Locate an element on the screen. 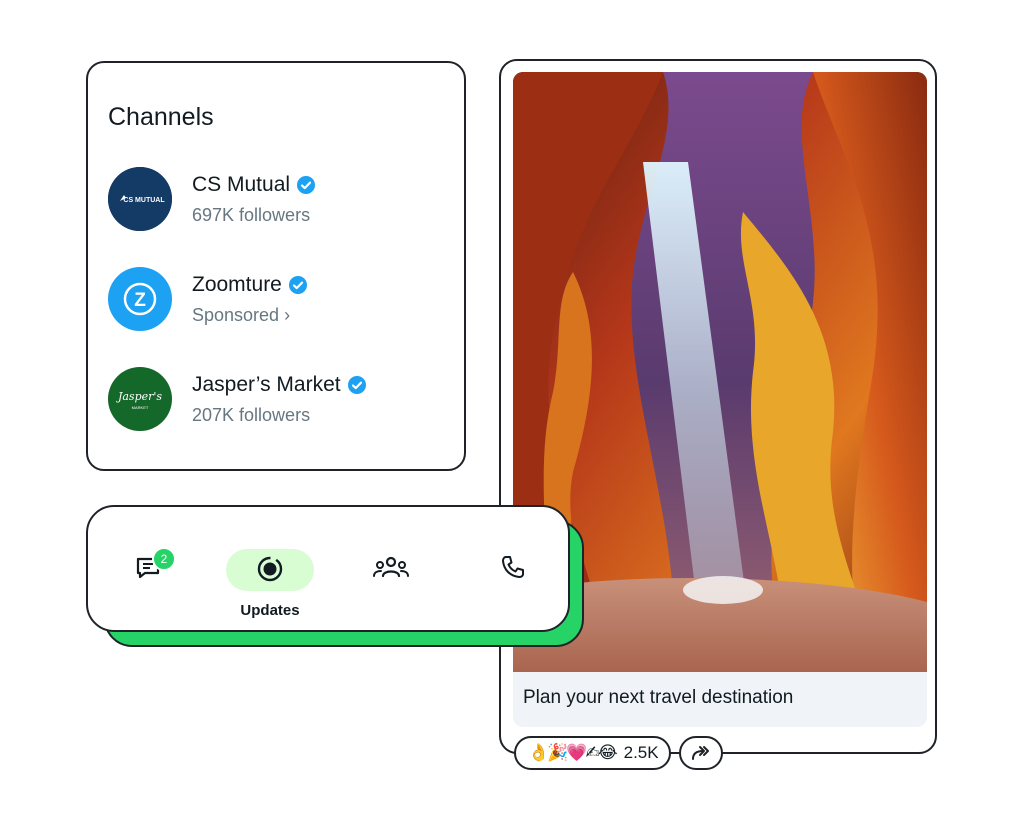 The height and width of the screenshot is (827, 1024). reaction-emojis: 👌🎉💗✍😂 is located at coordinates (573, 752).